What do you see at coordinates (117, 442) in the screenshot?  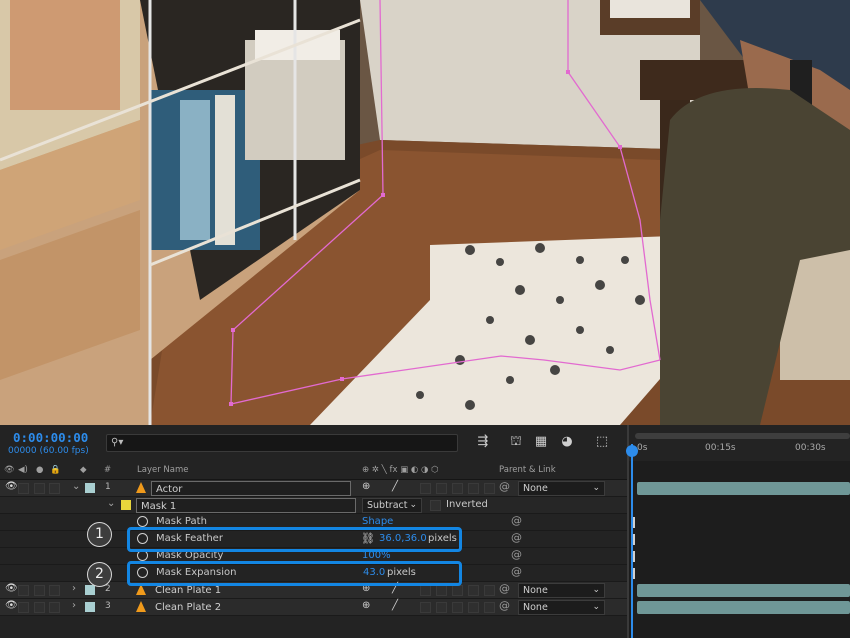 I see `search-icon: ⚲▾` at bounding box center [117, 442].